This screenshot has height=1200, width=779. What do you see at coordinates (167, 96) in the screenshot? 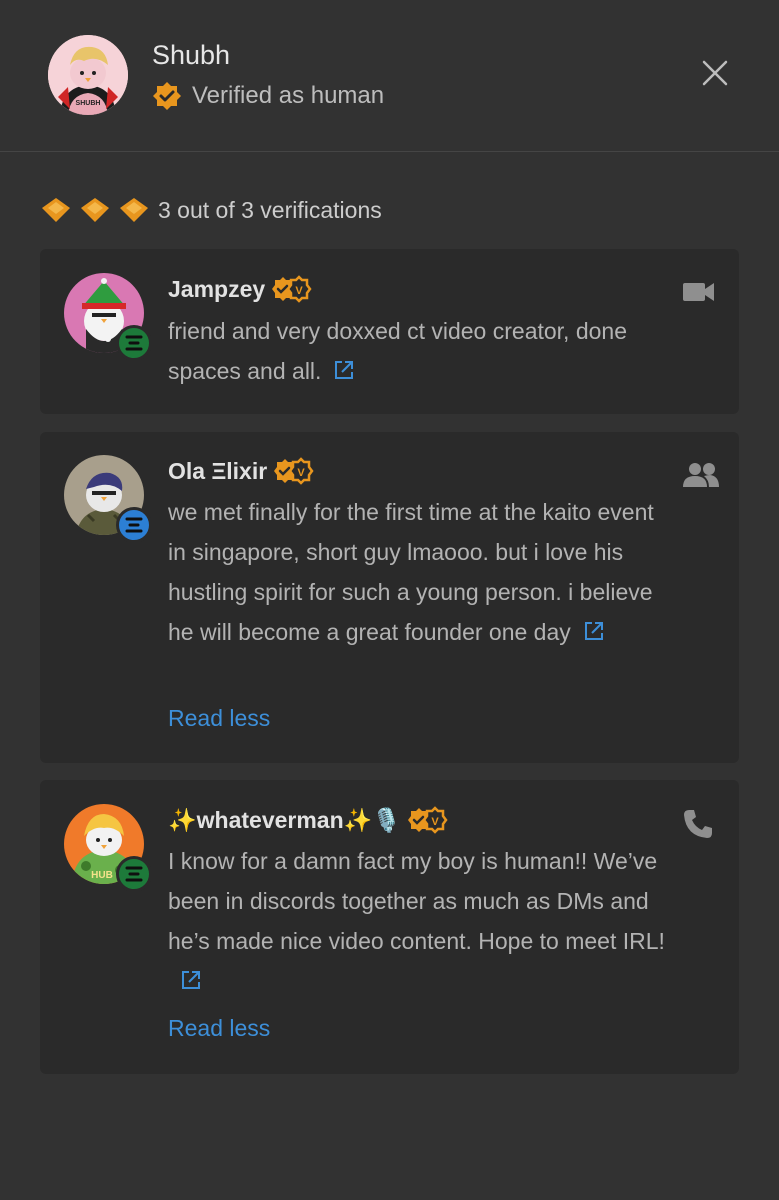
I see `verified-badge-icon` at bounding box center [167, 96].